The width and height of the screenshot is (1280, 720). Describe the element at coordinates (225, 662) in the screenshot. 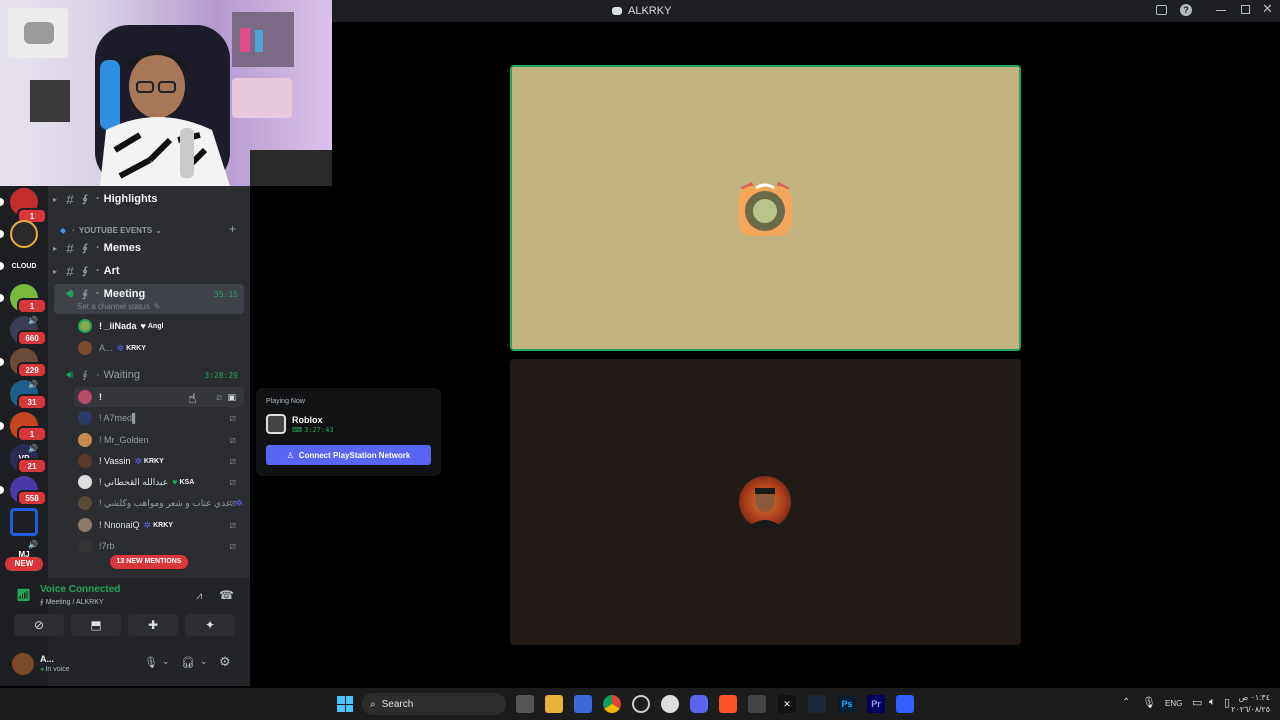

I see `settings-gear-icon: ⚙` at that location.